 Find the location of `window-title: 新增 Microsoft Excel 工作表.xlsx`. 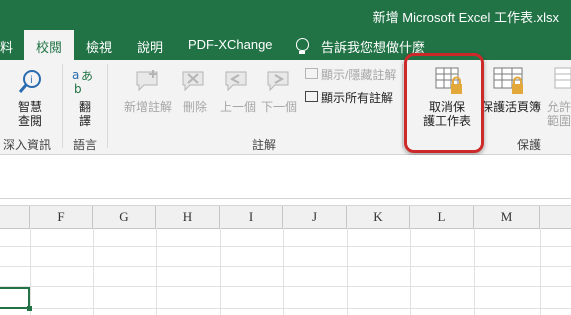

window-title: 新增 Microsoft Excel 工作表.xlsx is located at coordinates (465, 17).